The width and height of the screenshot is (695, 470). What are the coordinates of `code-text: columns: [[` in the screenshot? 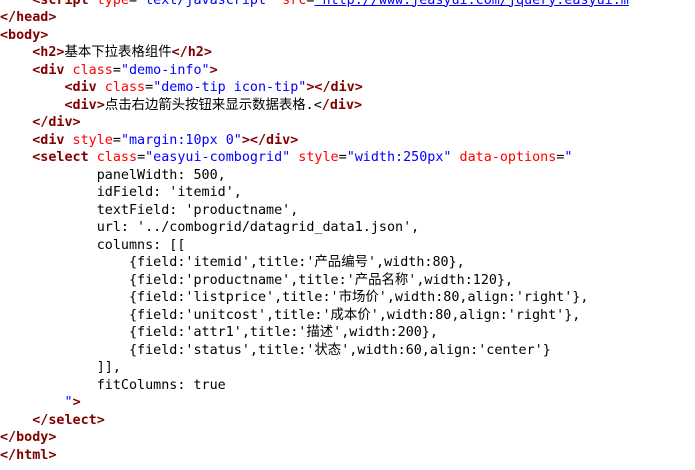 It's located at (93, 245).